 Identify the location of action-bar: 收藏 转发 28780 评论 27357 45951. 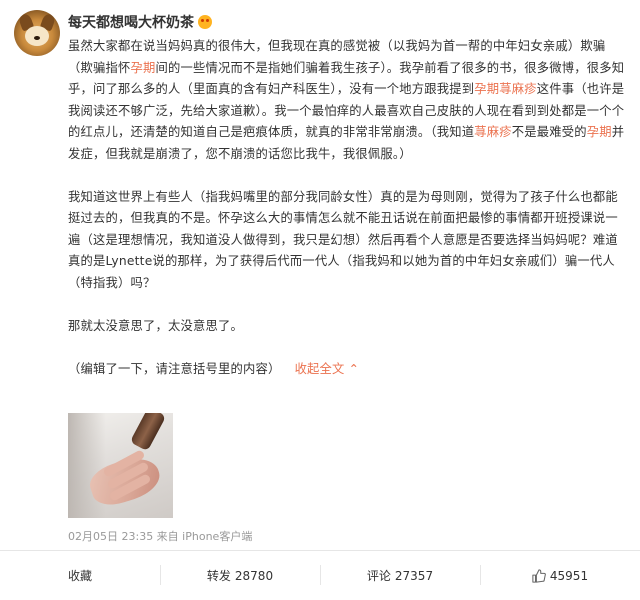
(320, 575).